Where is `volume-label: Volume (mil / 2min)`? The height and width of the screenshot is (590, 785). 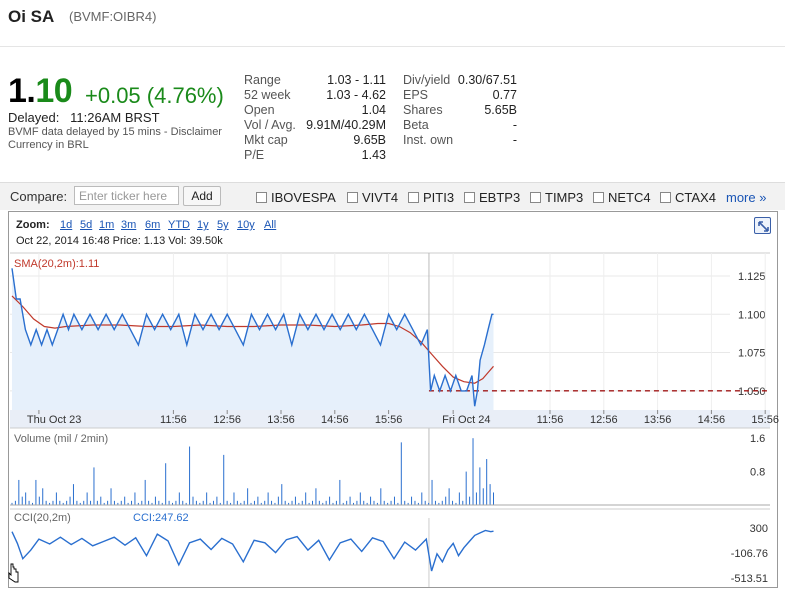
volume-label: Volume (mil / 2min) is located at coordinates (61, 439).